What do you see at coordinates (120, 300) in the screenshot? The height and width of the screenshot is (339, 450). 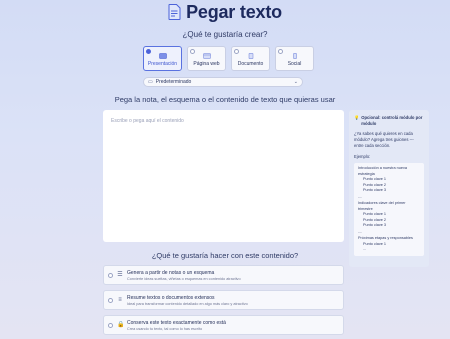 I see `summarize-icon: ≡` at bounding box center [120, 300].